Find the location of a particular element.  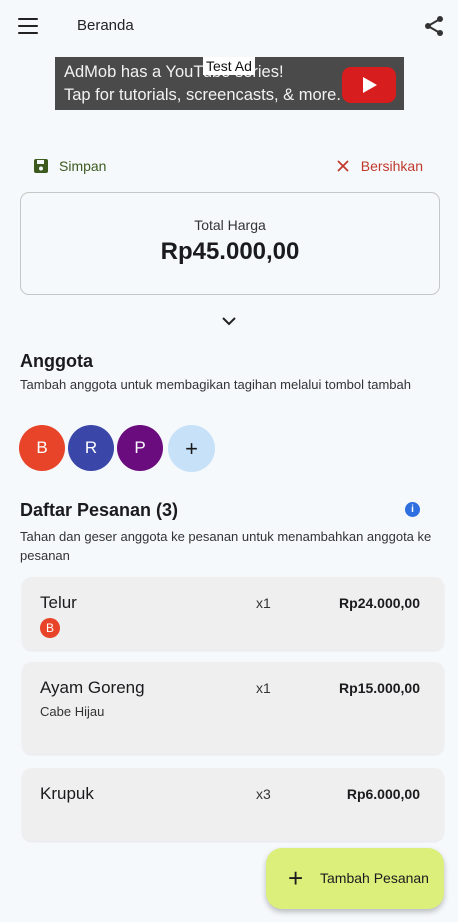

clear-button: Bersihkan is located at coordinates (380, 166).